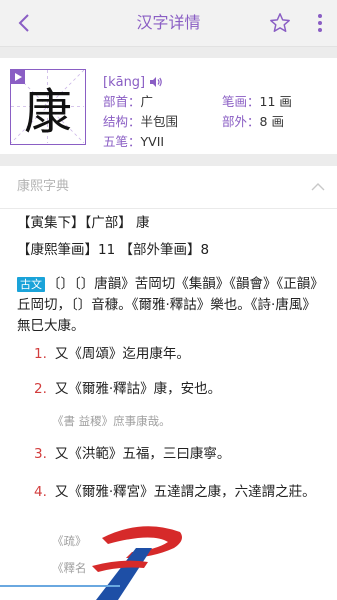  I want to click on top-bar: 汉字详情, so click(168, 23).